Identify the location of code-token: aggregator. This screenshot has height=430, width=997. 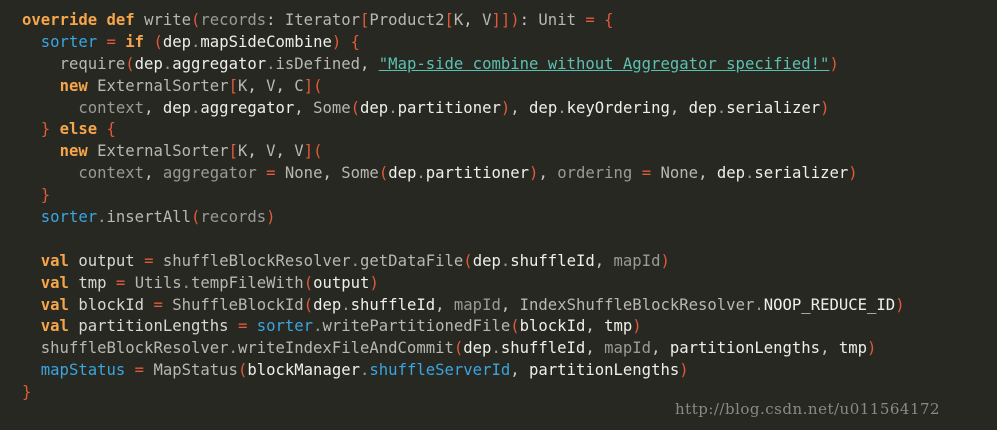
(209, 173).